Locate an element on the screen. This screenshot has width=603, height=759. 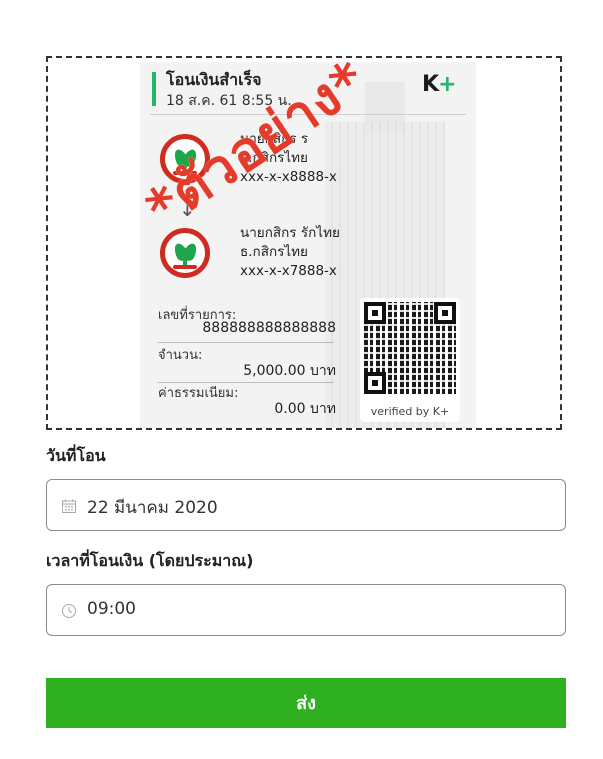
transfer-time-label: เวลาที่โอนเงิน (โดยประมาณ) is located at coordinates (150, 560).